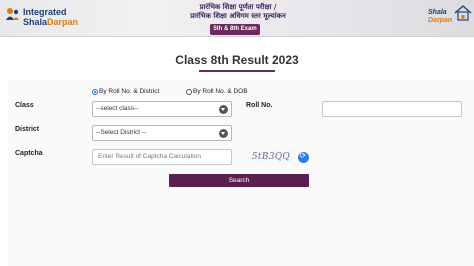 The width and height of the screenshot is (474, 266). I want to click on class-select-value: --select class--, so click(117, 108).